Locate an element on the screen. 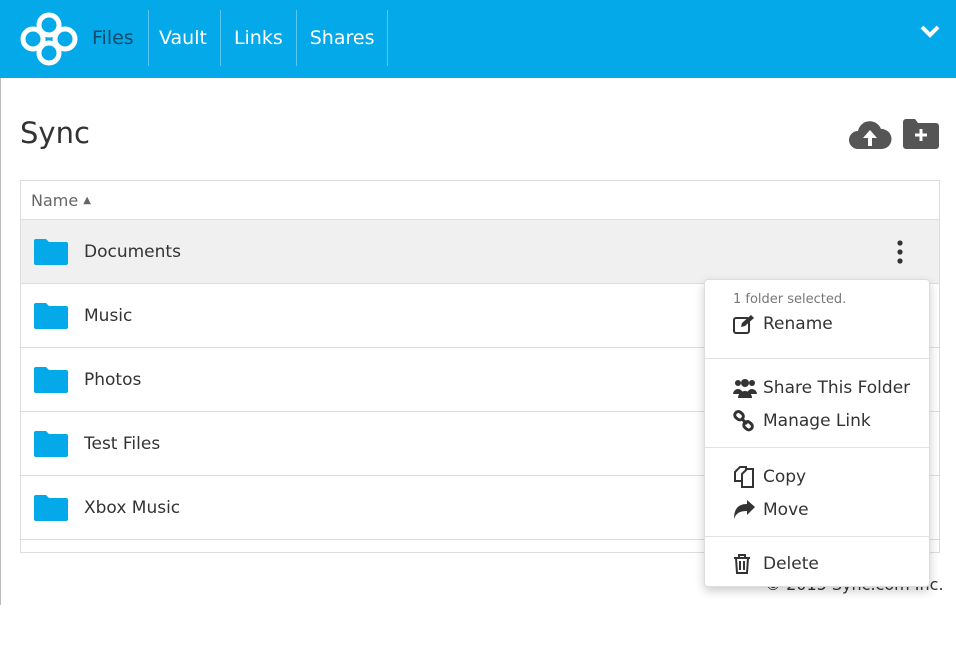  nav-shares: Shares is located at coordinates (343, 38).